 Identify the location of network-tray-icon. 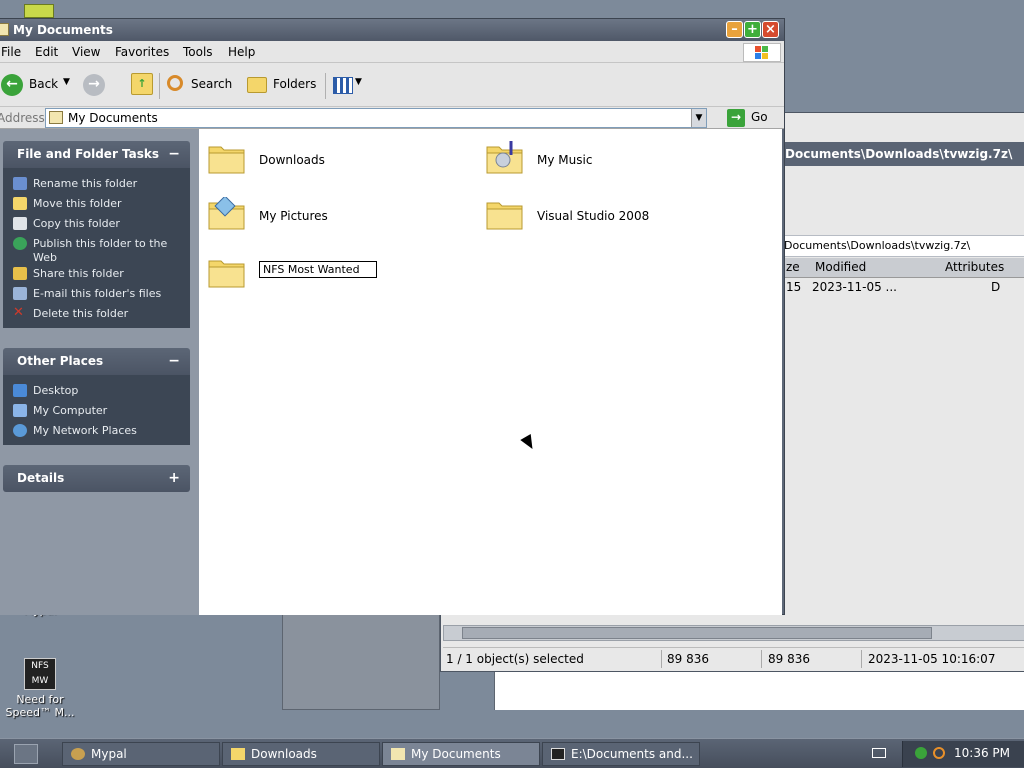
(921, 753).